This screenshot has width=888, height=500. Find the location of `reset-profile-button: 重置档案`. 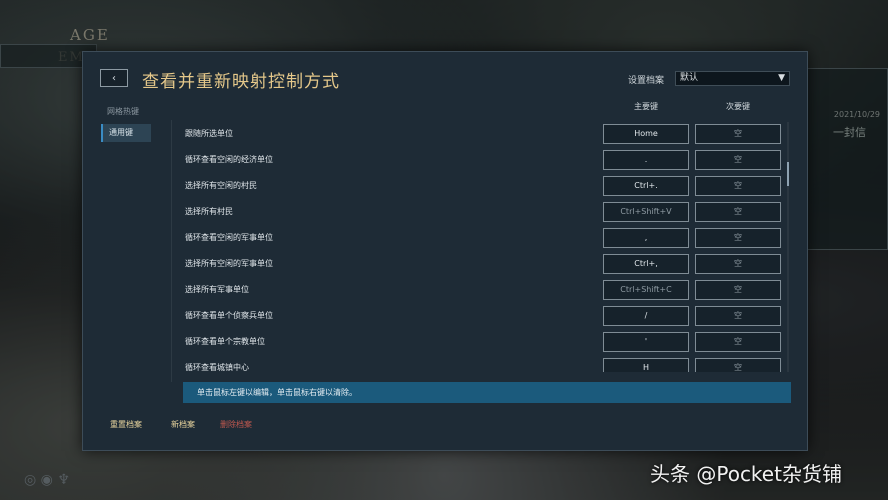

reset-profile-button: 重置档案 is located at coordinates (126, 424).